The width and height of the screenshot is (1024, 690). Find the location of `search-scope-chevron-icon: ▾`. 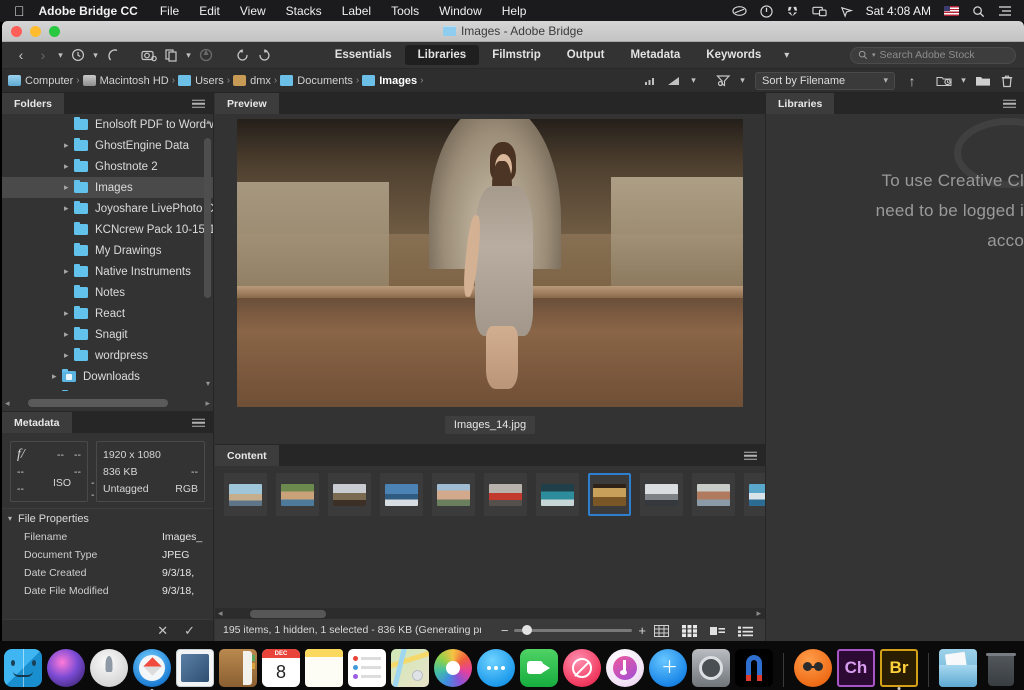

search-scope-chevron-icon: ▾ is located at coordinates (874, 55).